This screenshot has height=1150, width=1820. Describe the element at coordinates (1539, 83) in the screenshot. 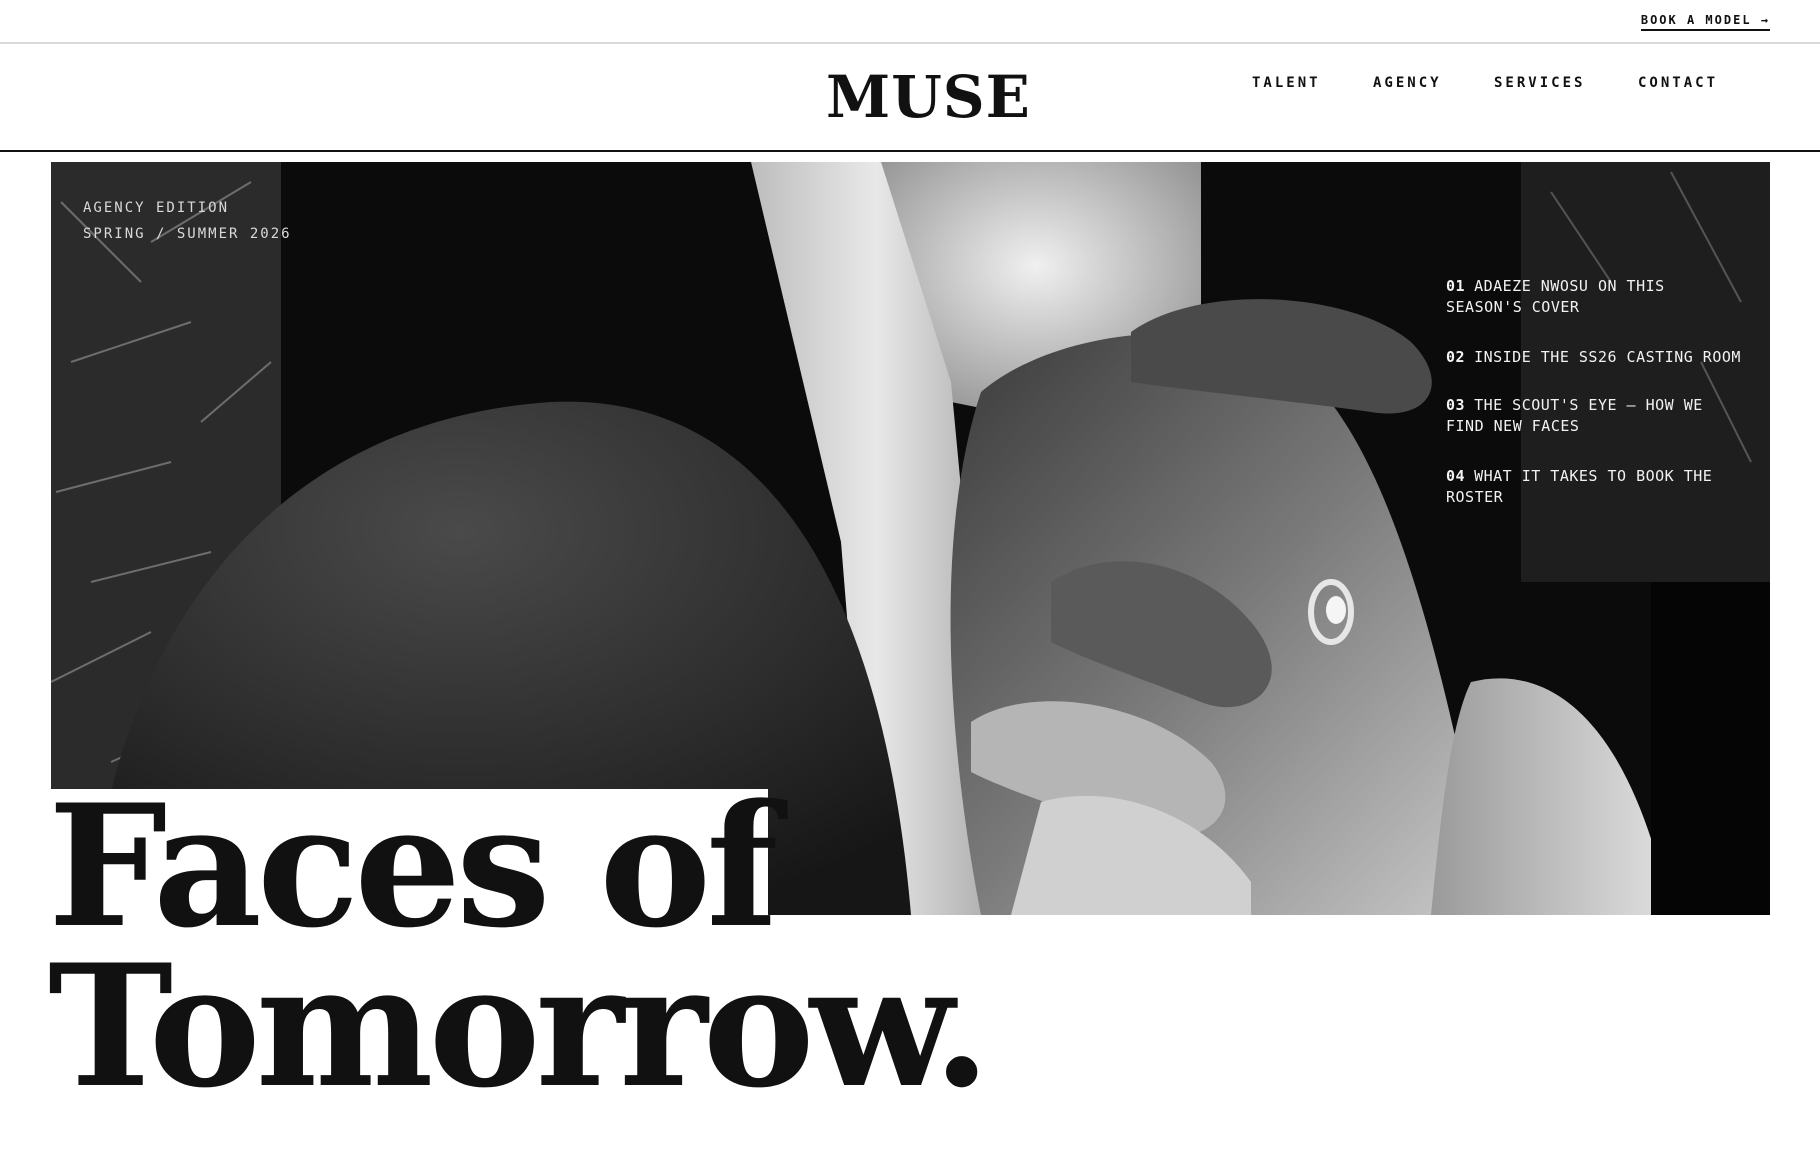

I see `nav-item-services: SERVICES` at that location.